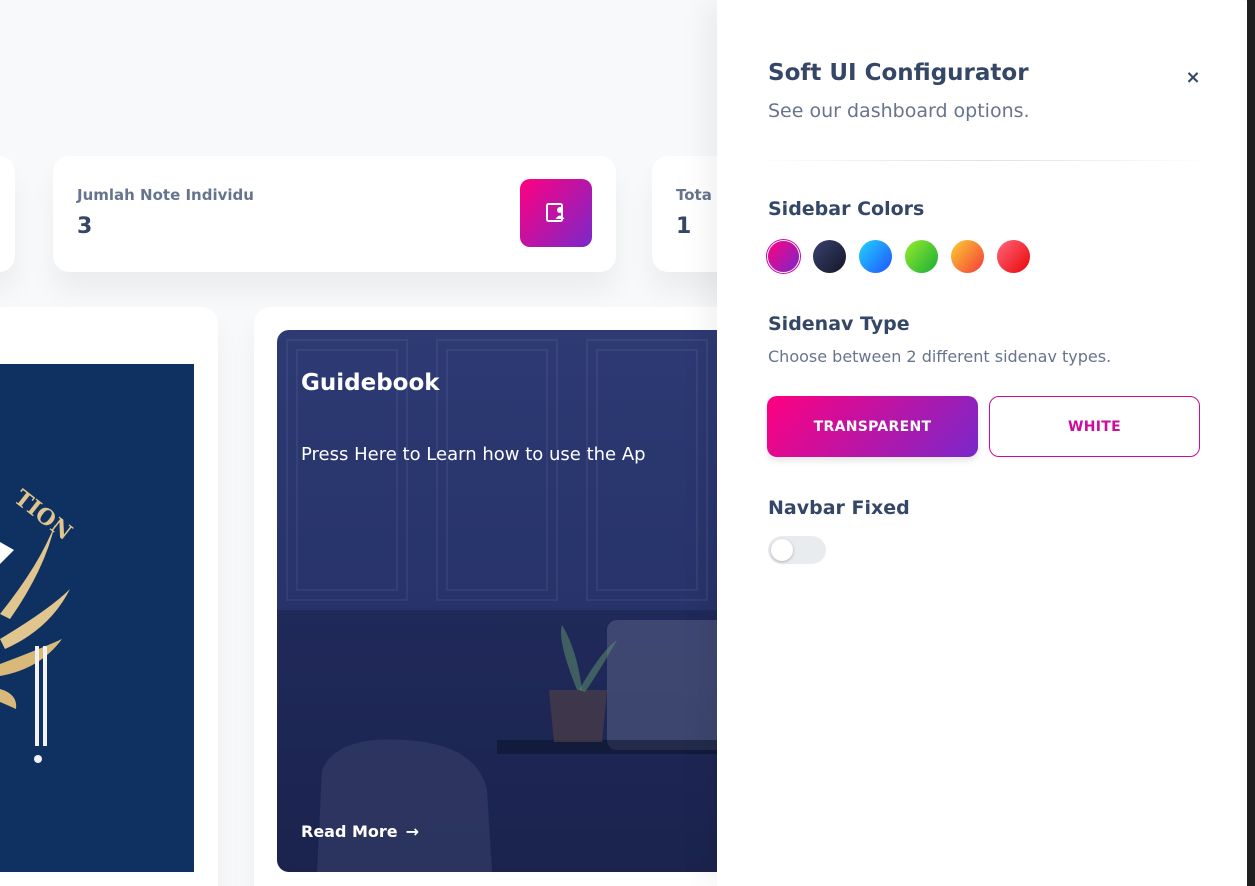 The image size is (1255, 886). Describe the element at coordinates (412, 831) in the screenshot. I see `arrow-right-icon: →` at that location.